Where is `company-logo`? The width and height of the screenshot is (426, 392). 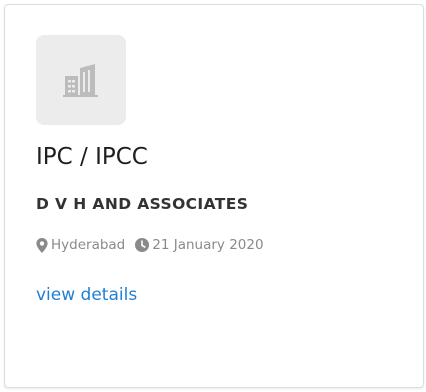
company-logo is located at coordinates (81, 80).